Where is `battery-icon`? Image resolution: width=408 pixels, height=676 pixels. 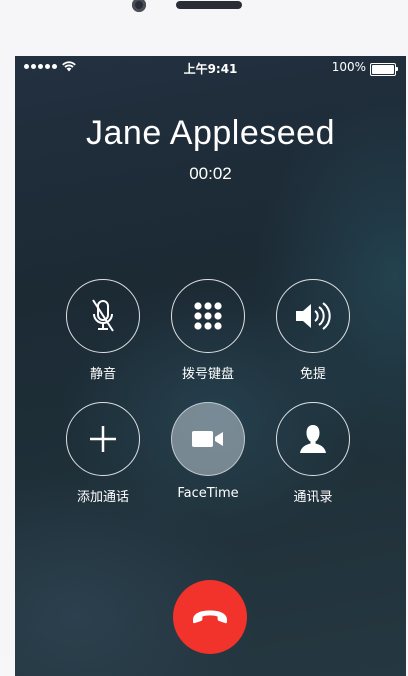 battery-icon is located at coordinates (384, 69).